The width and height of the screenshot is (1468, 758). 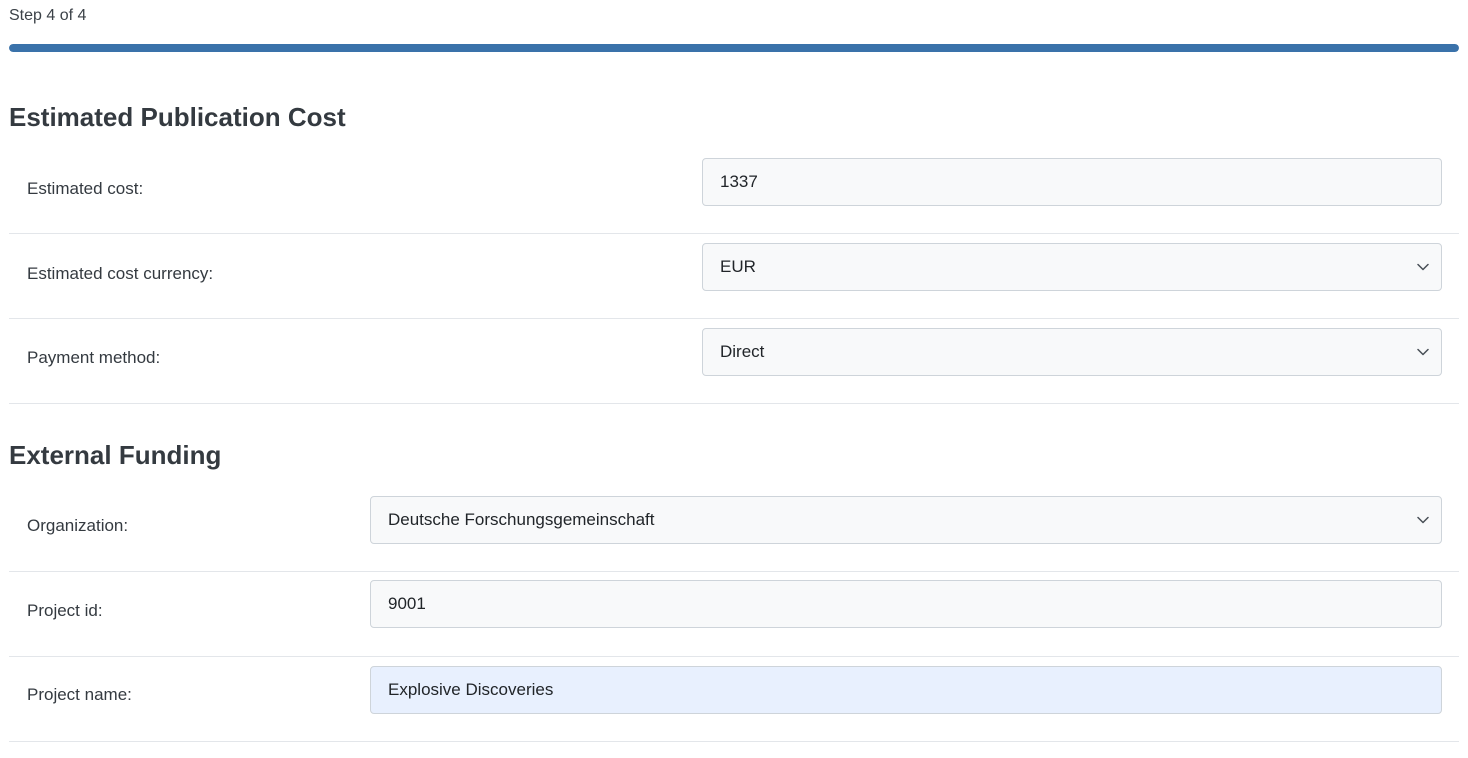 What do you see at coordinates (78, 525) in the screenshot?
I see `organization-label: Organization:` at bounding box center [78, 525].